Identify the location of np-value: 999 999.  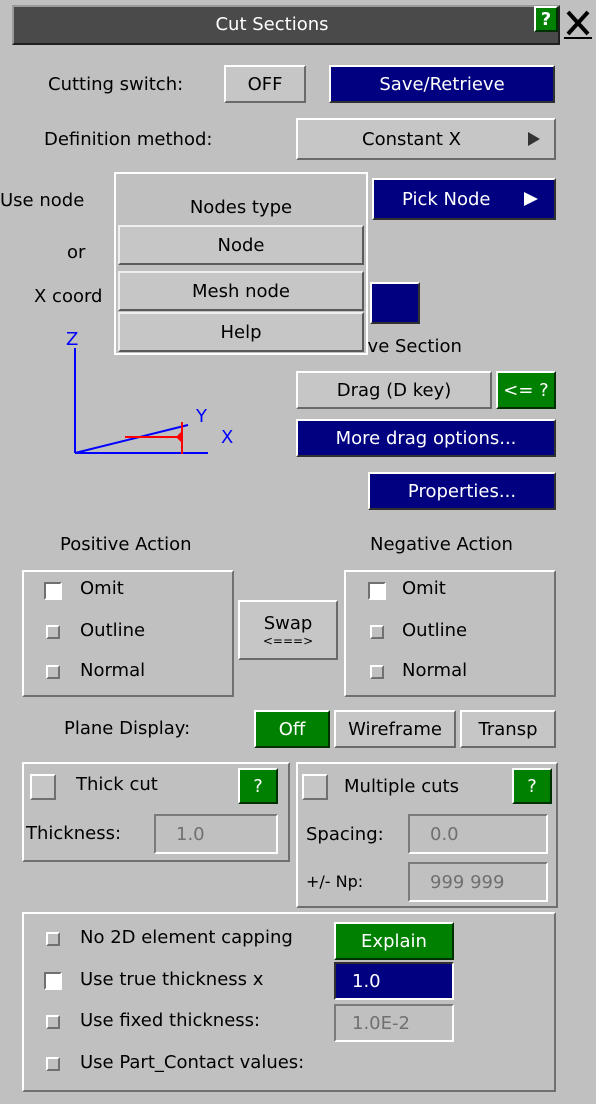
(467, 882).